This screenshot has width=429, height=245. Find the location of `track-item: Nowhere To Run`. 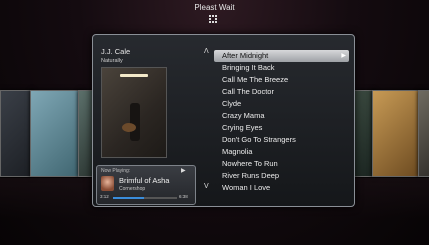

track-item: Nowhere To Run is located at coordinates (283, 164).